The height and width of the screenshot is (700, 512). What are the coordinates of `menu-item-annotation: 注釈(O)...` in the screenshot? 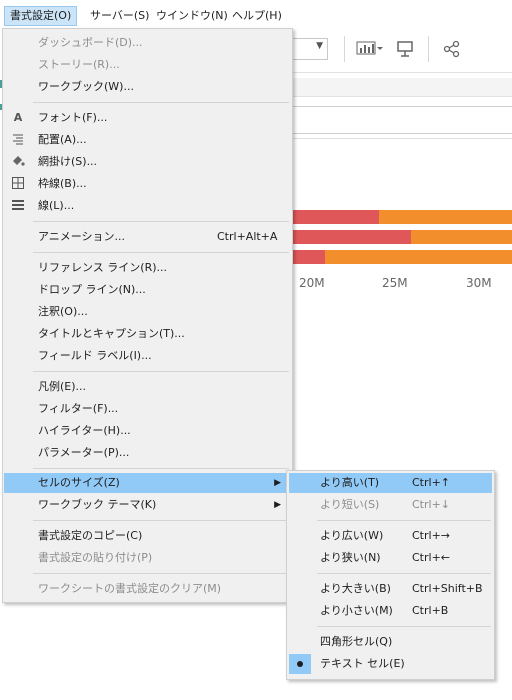 It's located at (147, 312).